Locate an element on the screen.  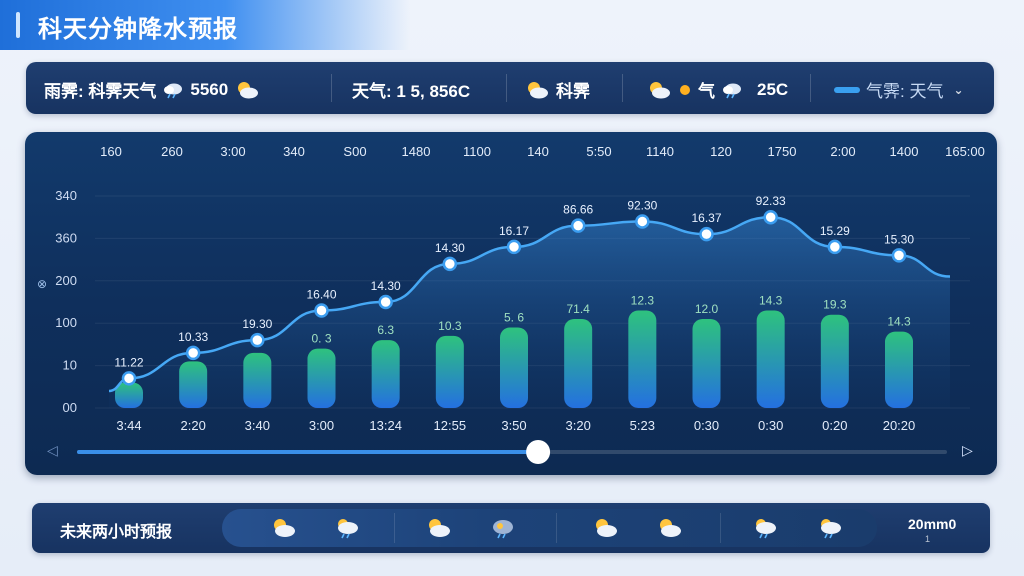
top-time-label: 1750 is located at coordinates (782, 151).